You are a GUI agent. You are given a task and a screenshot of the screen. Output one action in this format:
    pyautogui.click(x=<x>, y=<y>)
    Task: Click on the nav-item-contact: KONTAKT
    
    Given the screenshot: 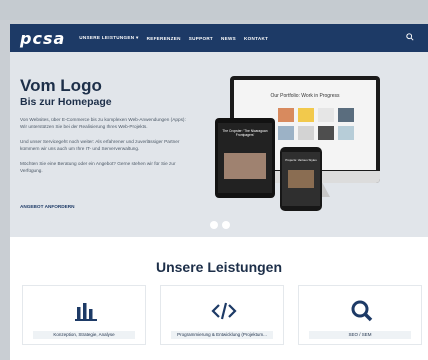 What is the action you would take?
    pyautogui.click(x=256, y=38)
    